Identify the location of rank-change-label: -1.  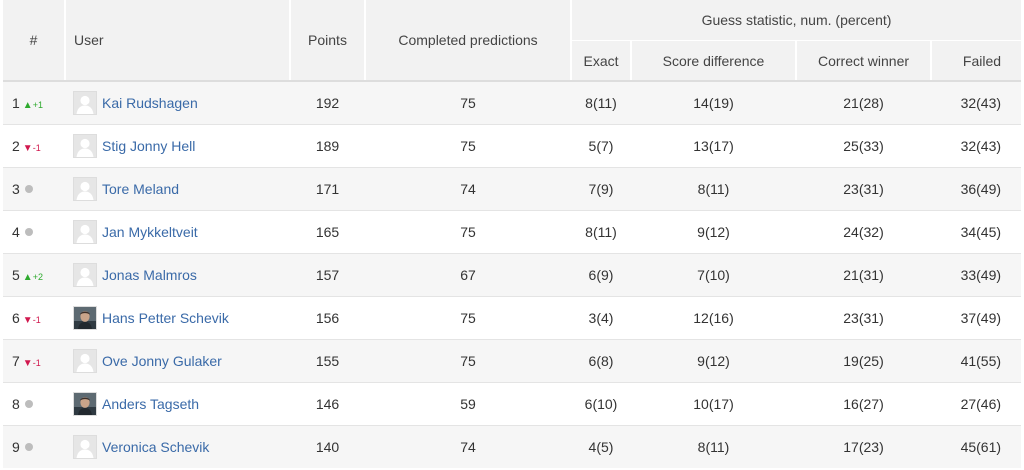
(36, 147).